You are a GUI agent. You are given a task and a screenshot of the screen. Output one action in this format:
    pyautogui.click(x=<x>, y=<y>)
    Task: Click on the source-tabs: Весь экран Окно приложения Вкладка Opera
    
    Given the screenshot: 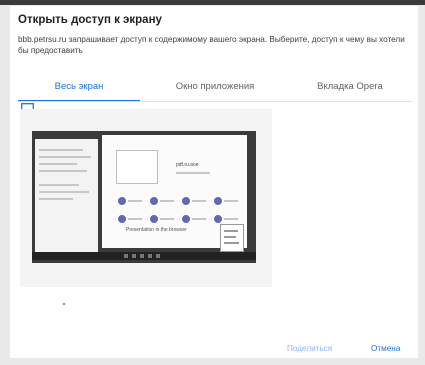 What is the action you would take?
    pyautogui.click(x=215, y=90)
    